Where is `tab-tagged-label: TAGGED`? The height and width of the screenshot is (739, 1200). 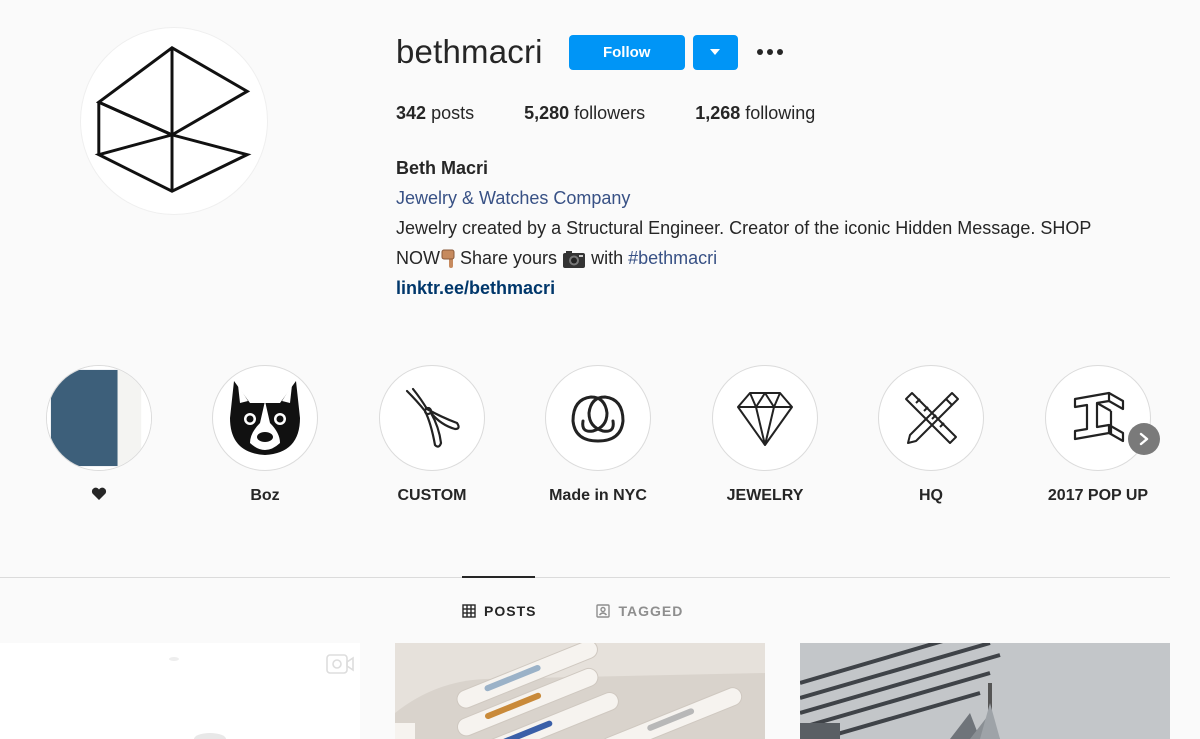 tab-tagged-label: TAGGED is located at coordinates (651, 611).